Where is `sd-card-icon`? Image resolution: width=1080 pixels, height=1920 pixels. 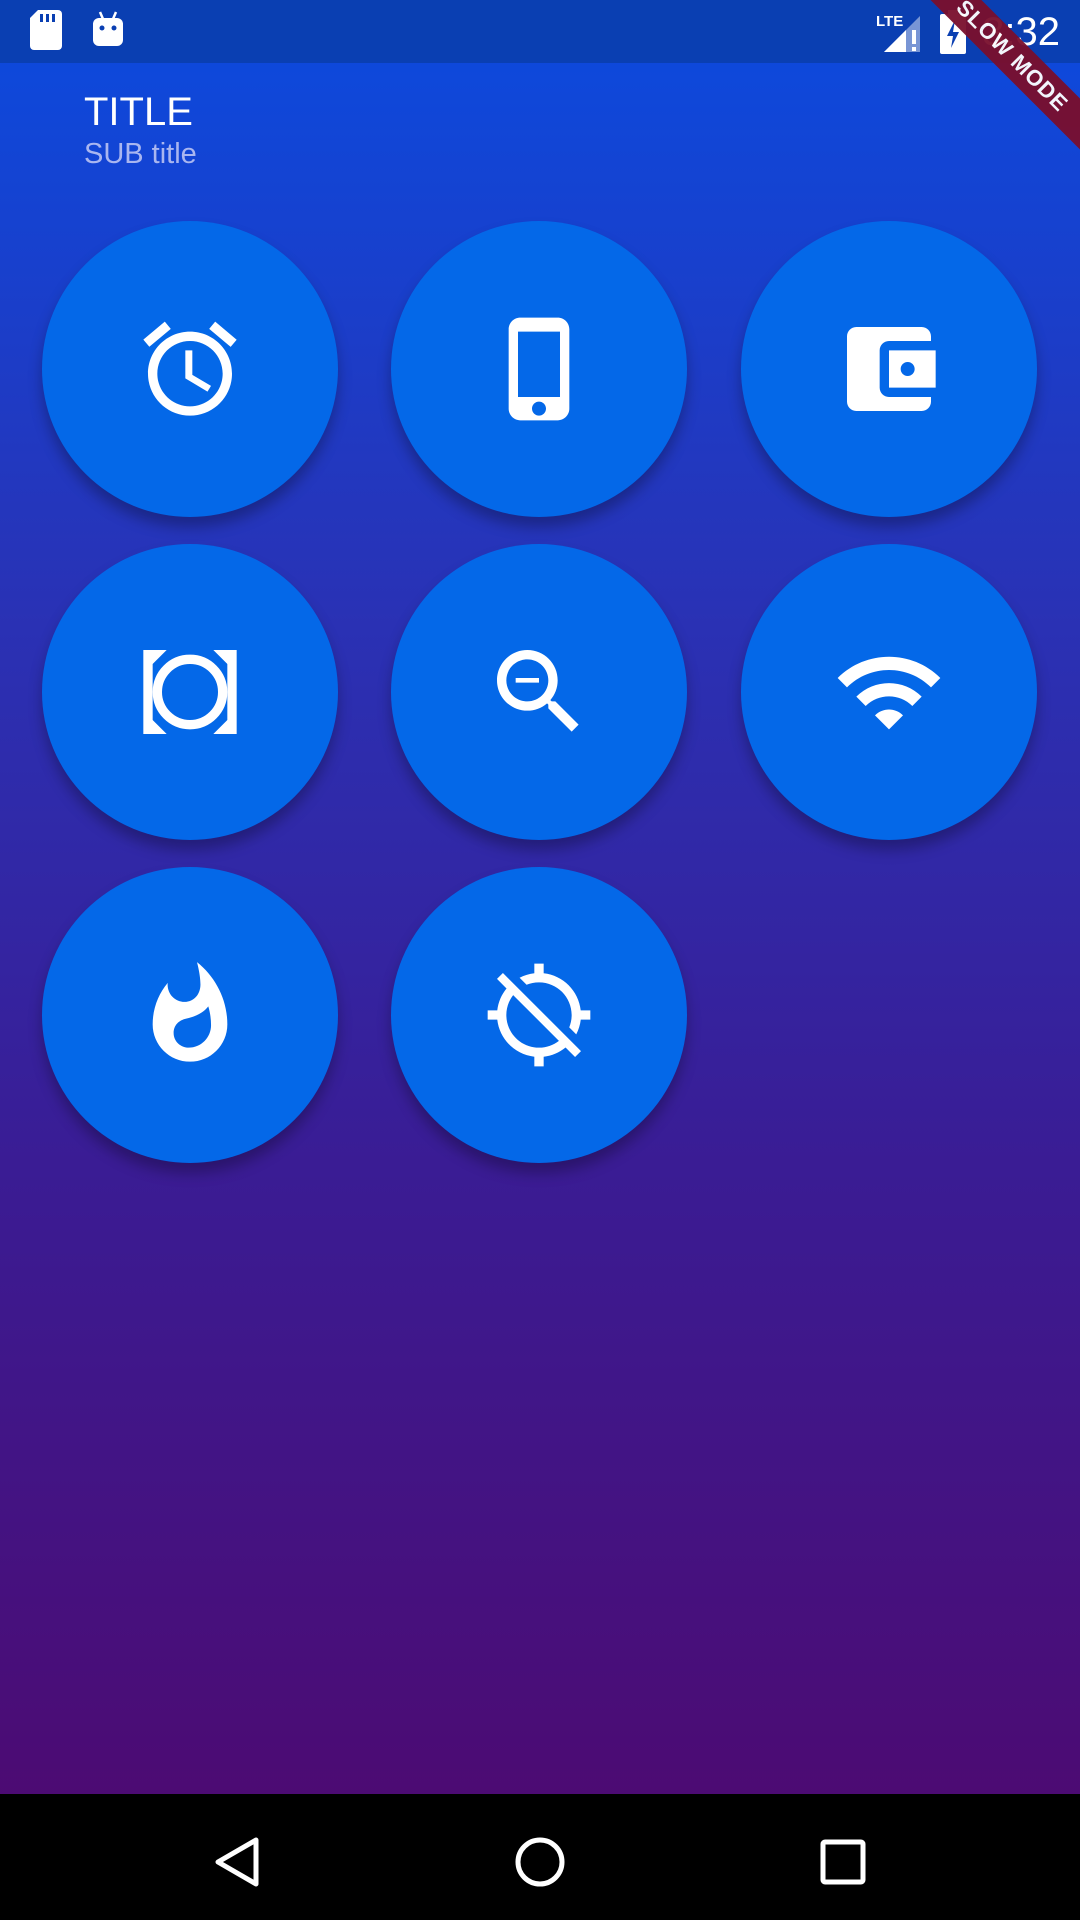 sd-card-icon is located at coordinates (46, 30).